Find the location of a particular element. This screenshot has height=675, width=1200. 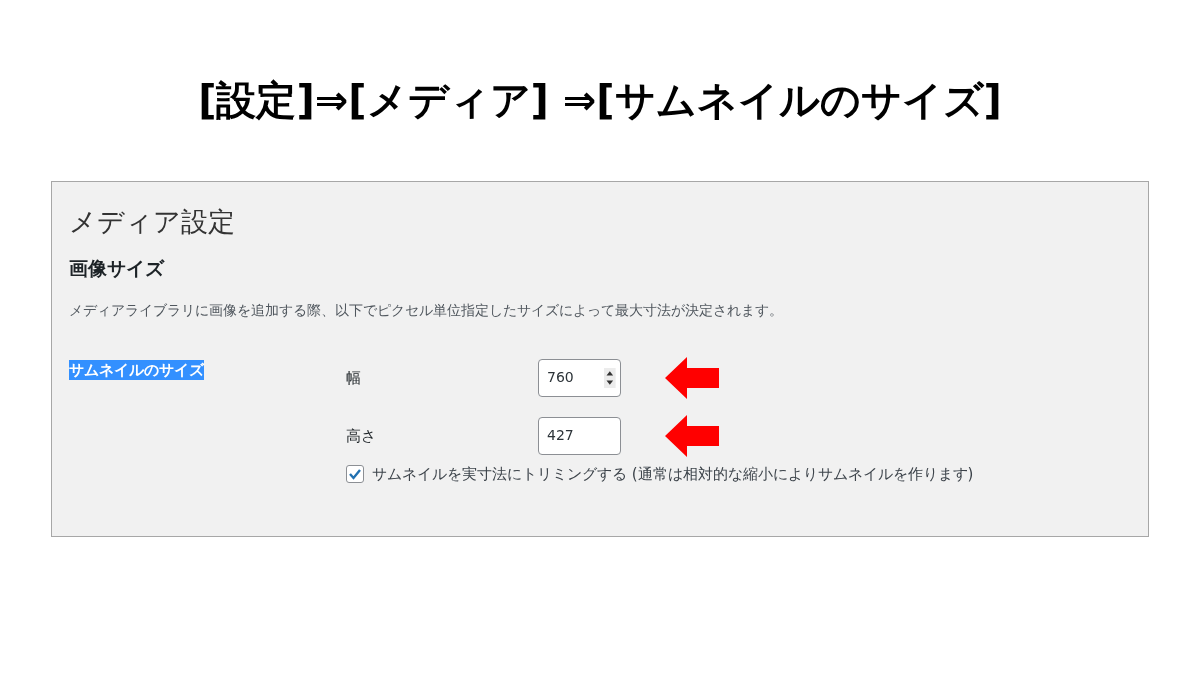

slide-title: [設定]⇒[メディア] ⇒[サムネイルのサイズ] is located at coordinates (600, 100).